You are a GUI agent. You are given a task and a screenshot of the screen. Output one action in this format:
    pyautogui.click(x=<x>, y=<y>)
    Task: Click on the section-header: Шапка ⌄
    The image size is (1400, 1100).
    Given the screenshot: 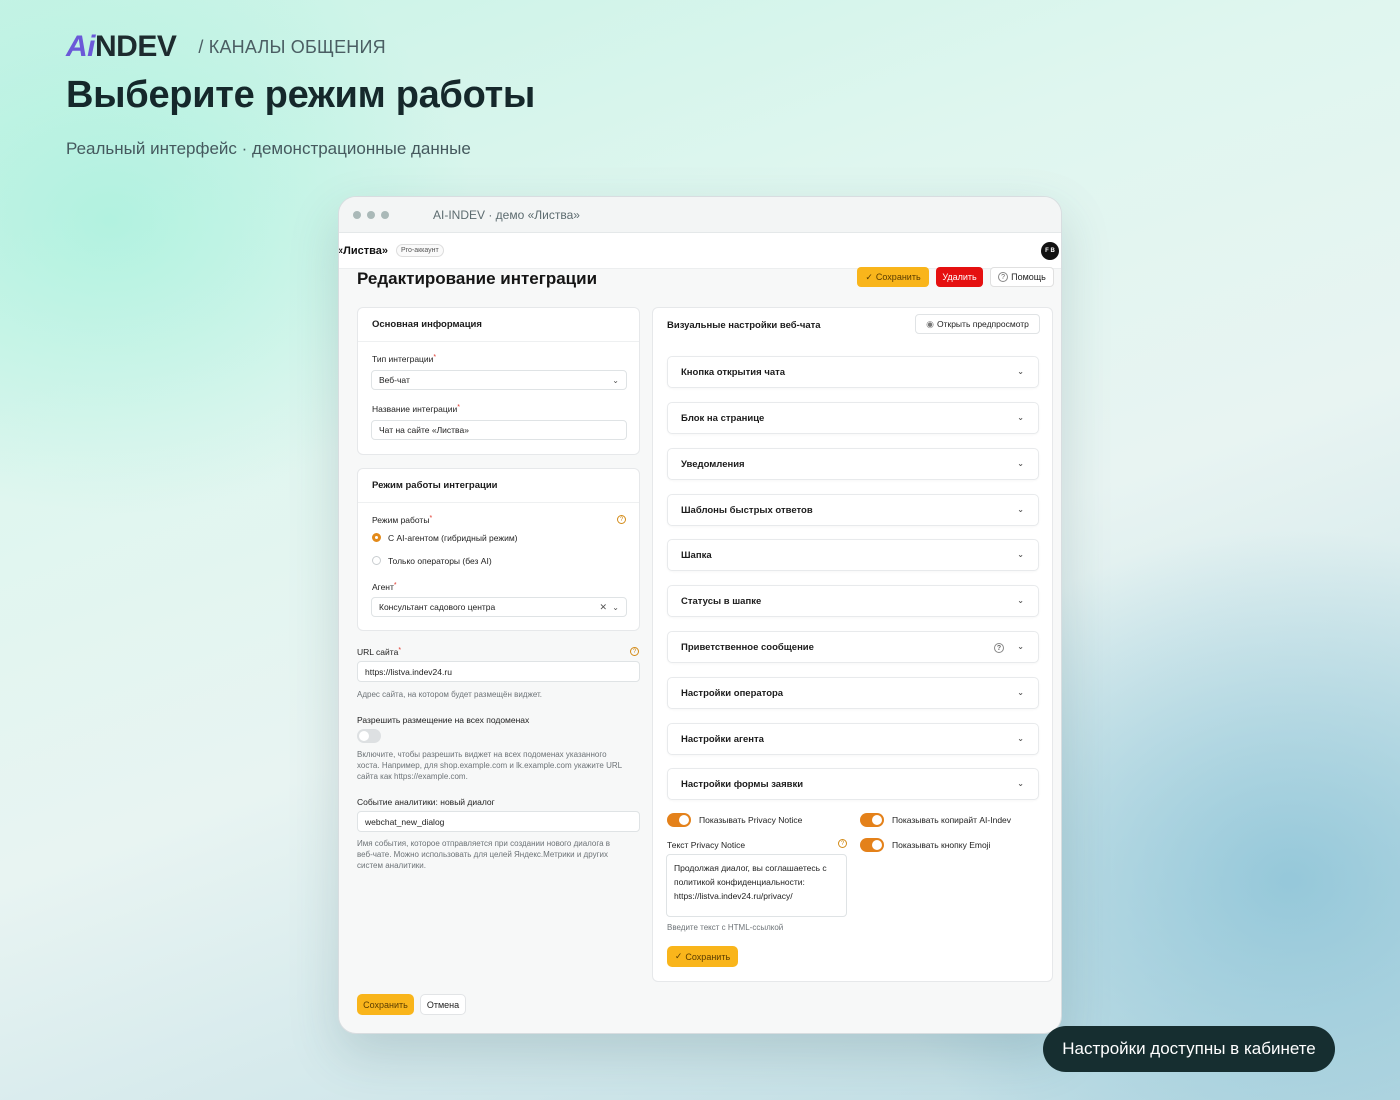 What is the action you would take?
    pyautogui.click(x=853, y=555)
    